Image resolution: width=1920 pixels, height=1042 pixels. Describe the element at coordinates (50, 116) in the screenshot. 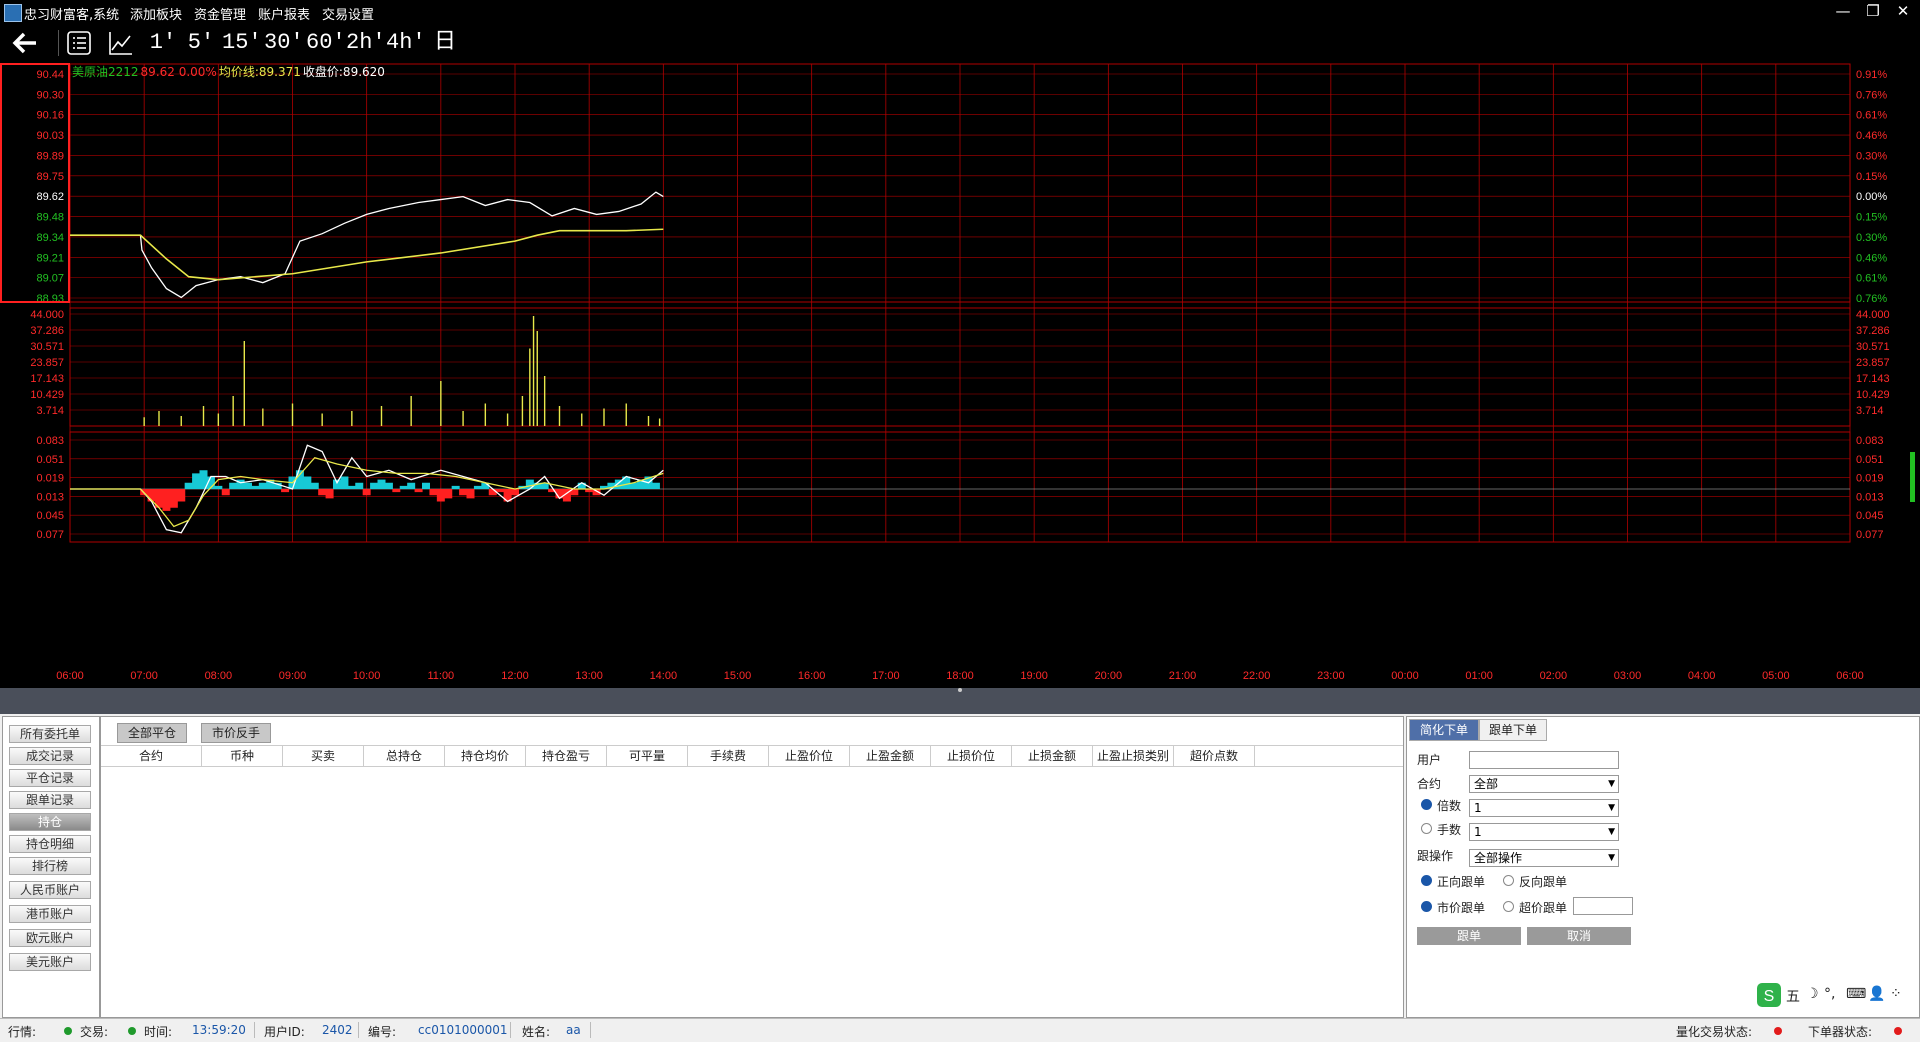

I see `price-tick-label: 90.16` at that location.